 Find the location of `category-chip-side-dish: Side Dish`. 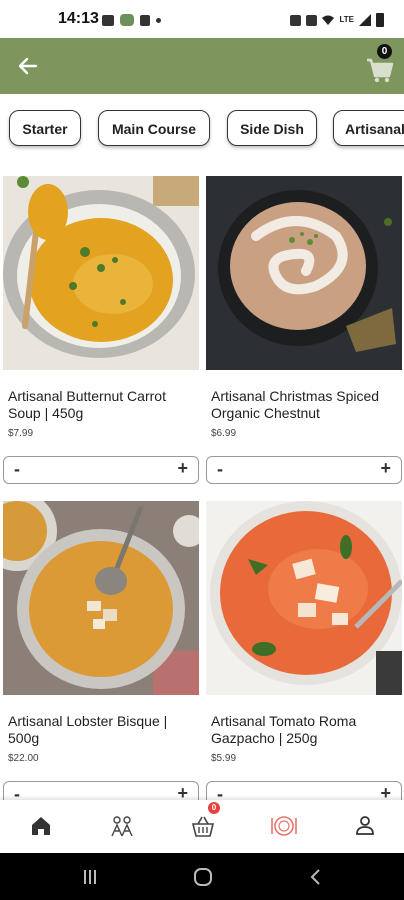

category-chip-side-dish: Side Dish is located at coordinates (272, 128).